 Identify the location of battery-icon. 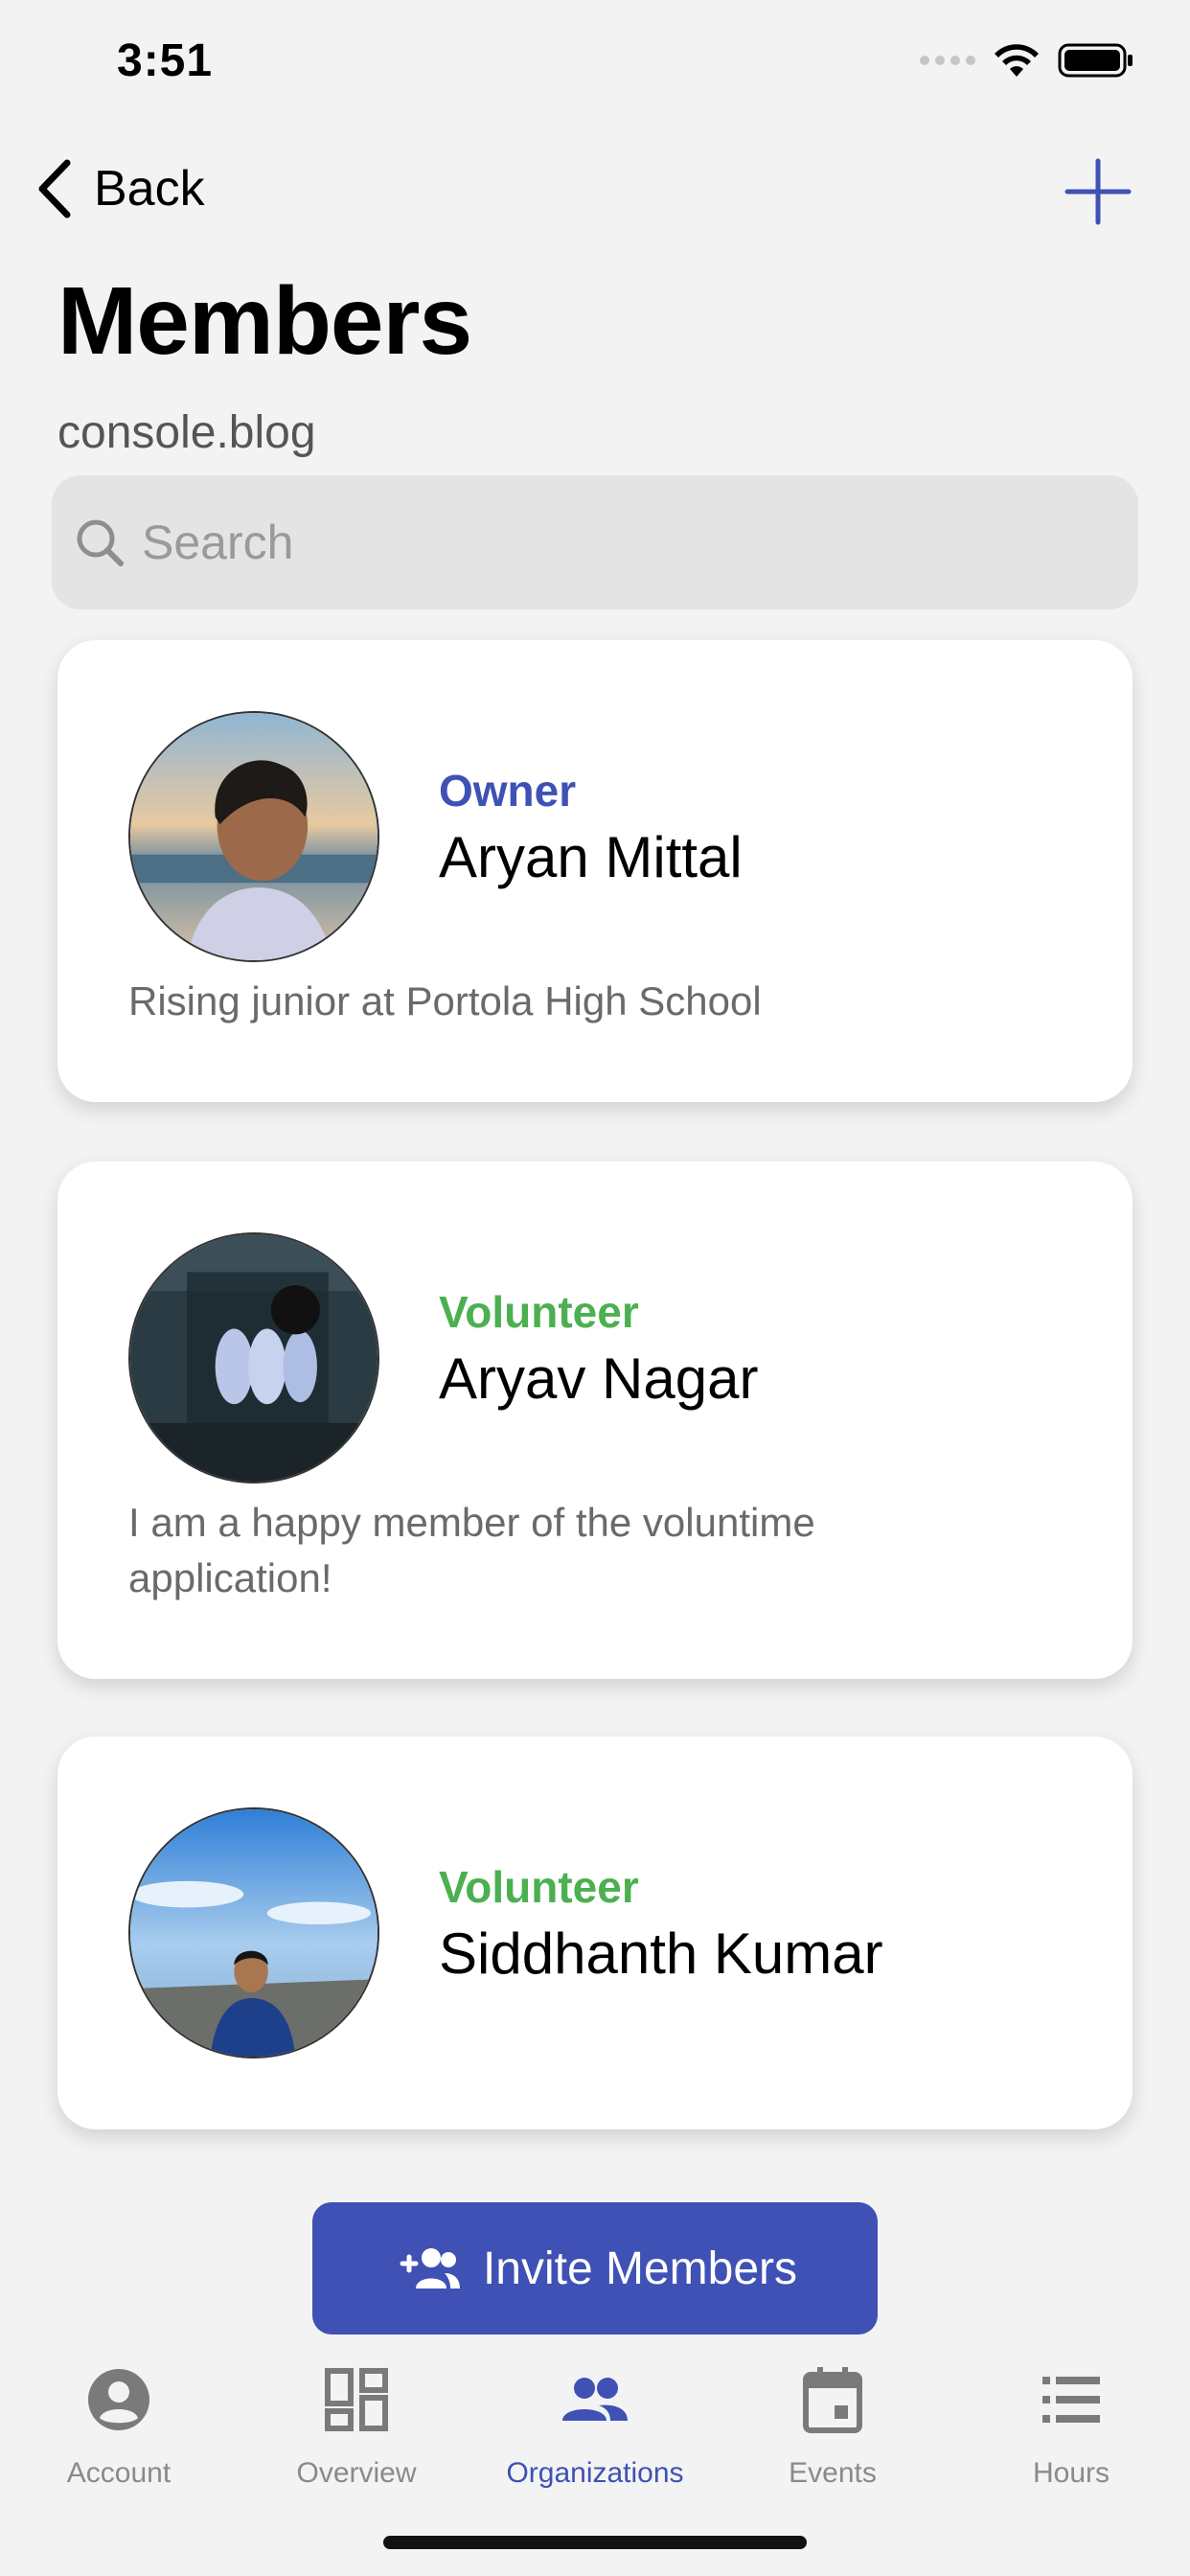
(1096, 60).